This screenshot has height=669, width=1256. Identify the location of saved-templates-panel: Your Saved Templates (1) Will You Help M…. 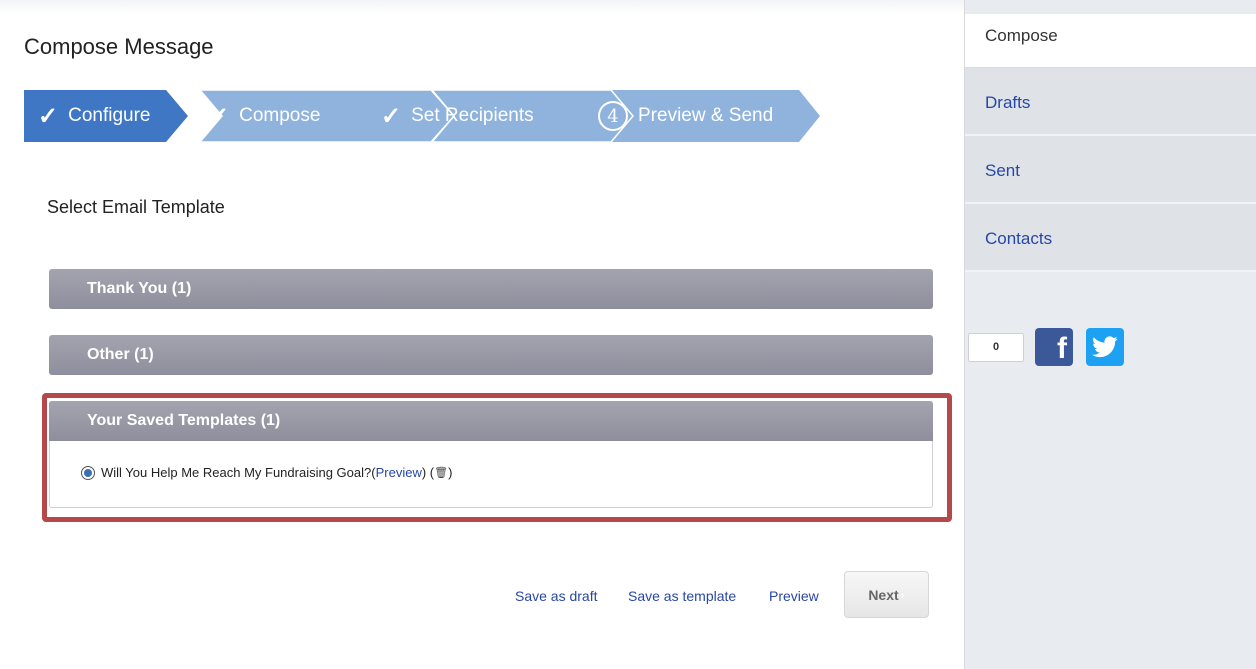
(491, 454).